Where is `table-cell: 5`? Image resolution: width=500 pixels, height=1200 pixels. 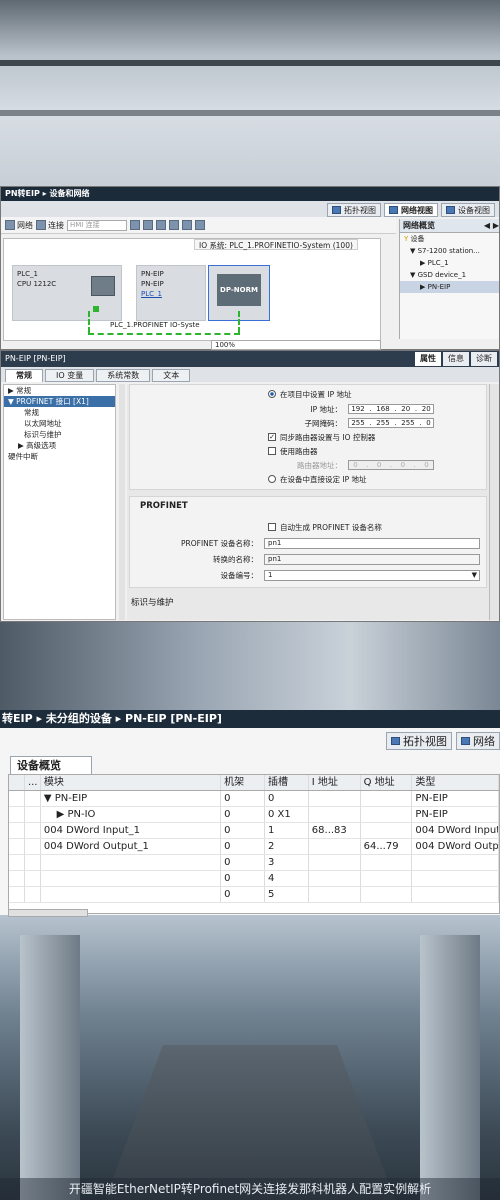 table-cell: 5 is located at coordinates (287, 894).